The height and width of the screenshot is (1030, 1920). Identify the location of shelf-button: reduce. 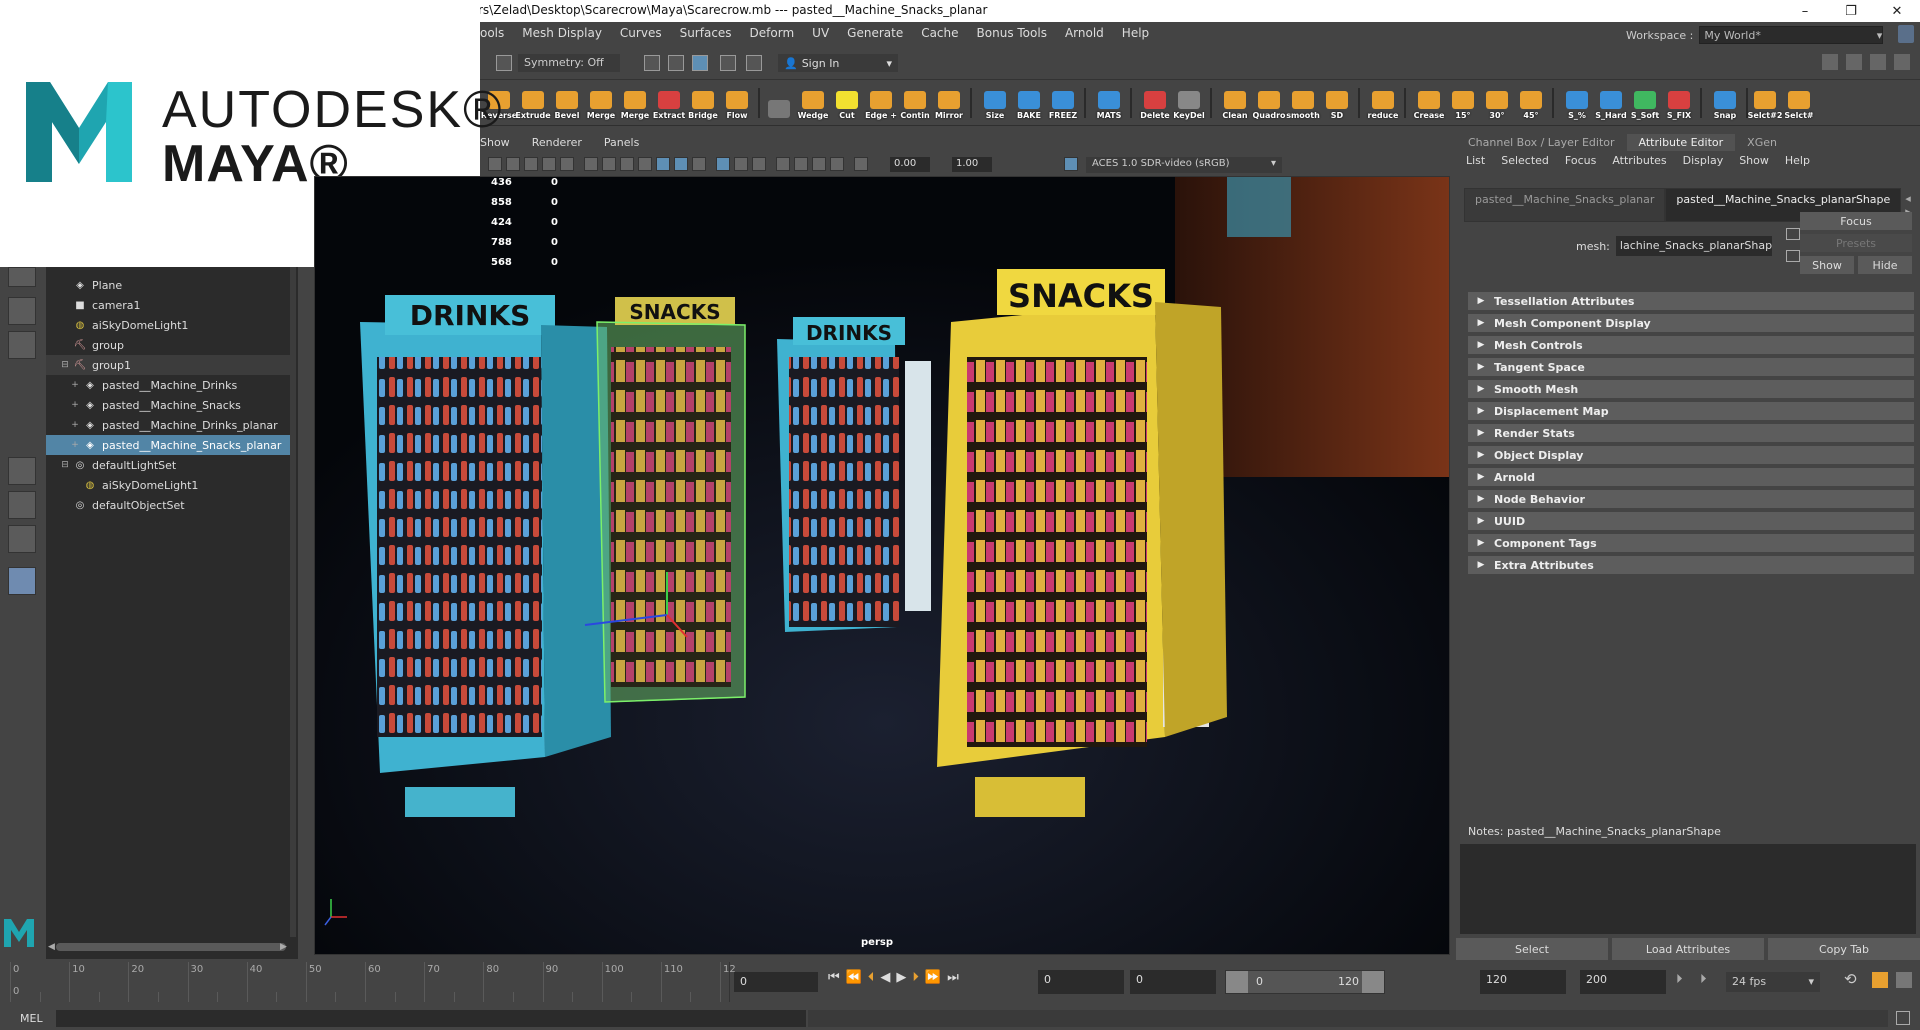
(1383, 103).